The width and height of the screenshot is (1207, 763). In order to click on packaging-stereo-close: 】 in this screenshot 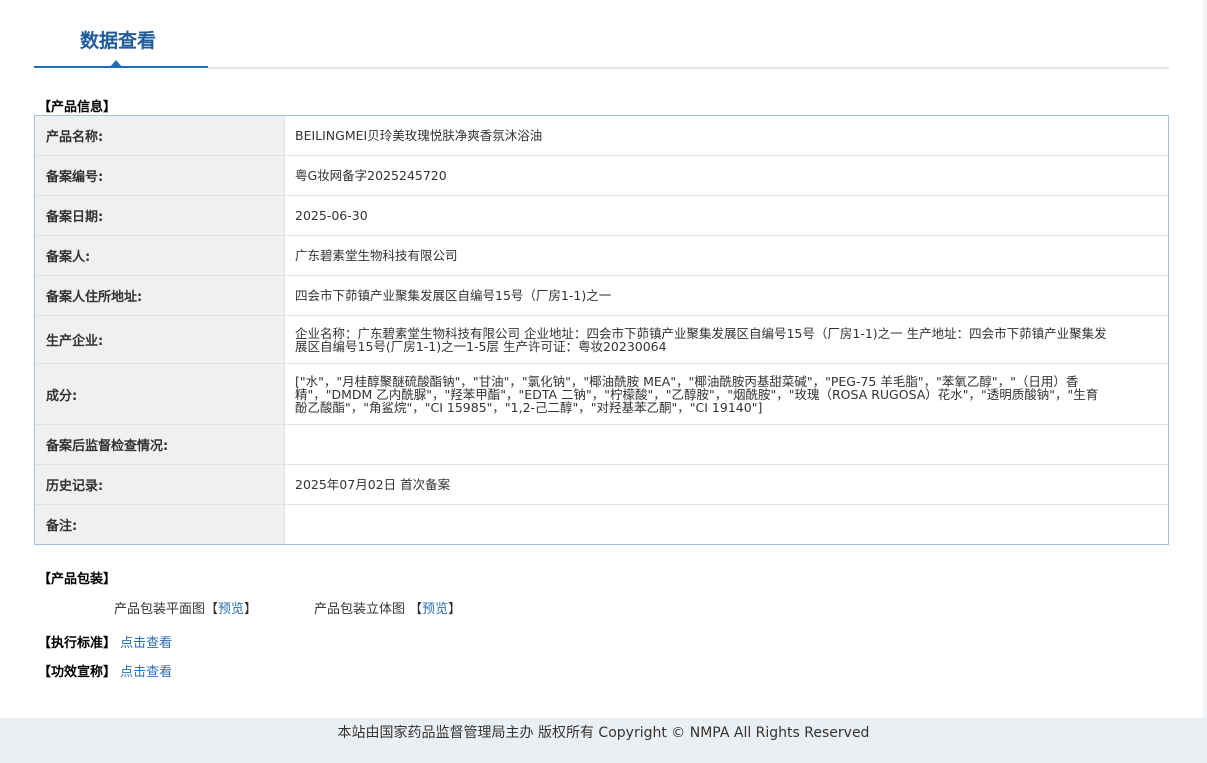, I will do `click(455, 609)`.